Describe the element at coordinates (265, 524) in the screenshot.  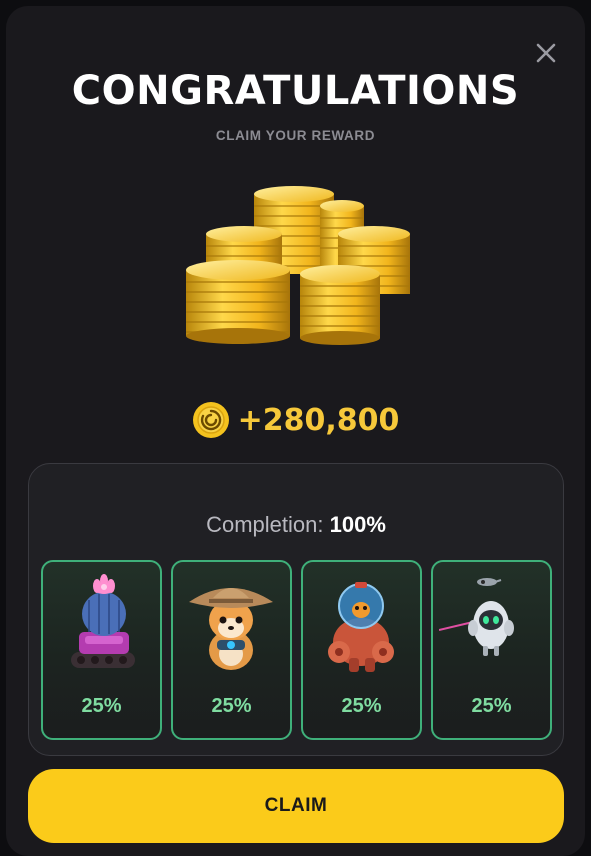
I see `completion-text: Completion:` at that location.